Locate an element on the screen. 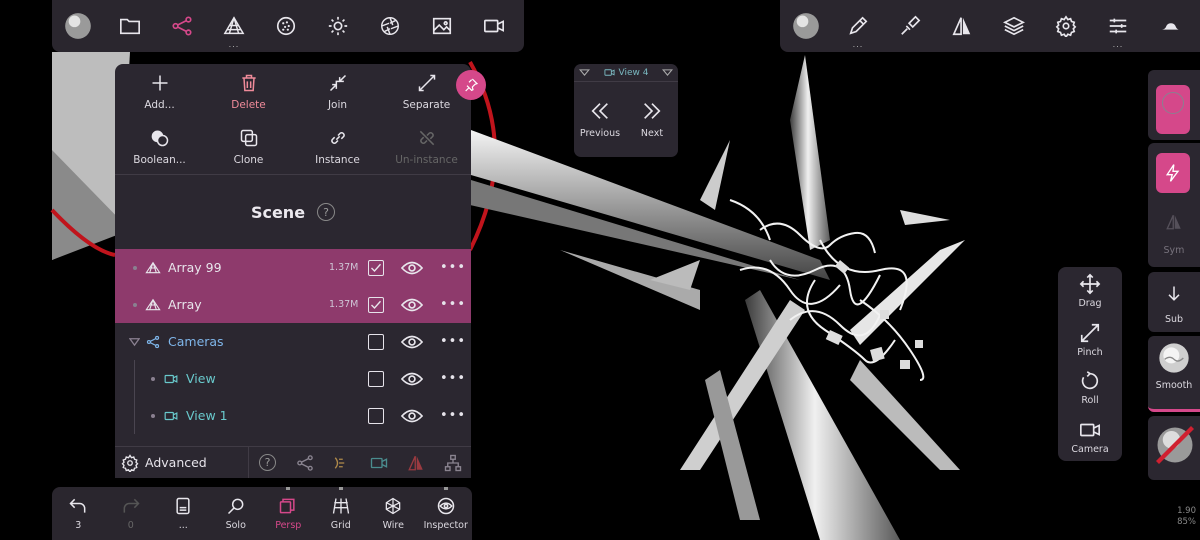 The width and height of the screenshot is (1200, 540). solo-button: Solo is located at coordinates (236, 513).